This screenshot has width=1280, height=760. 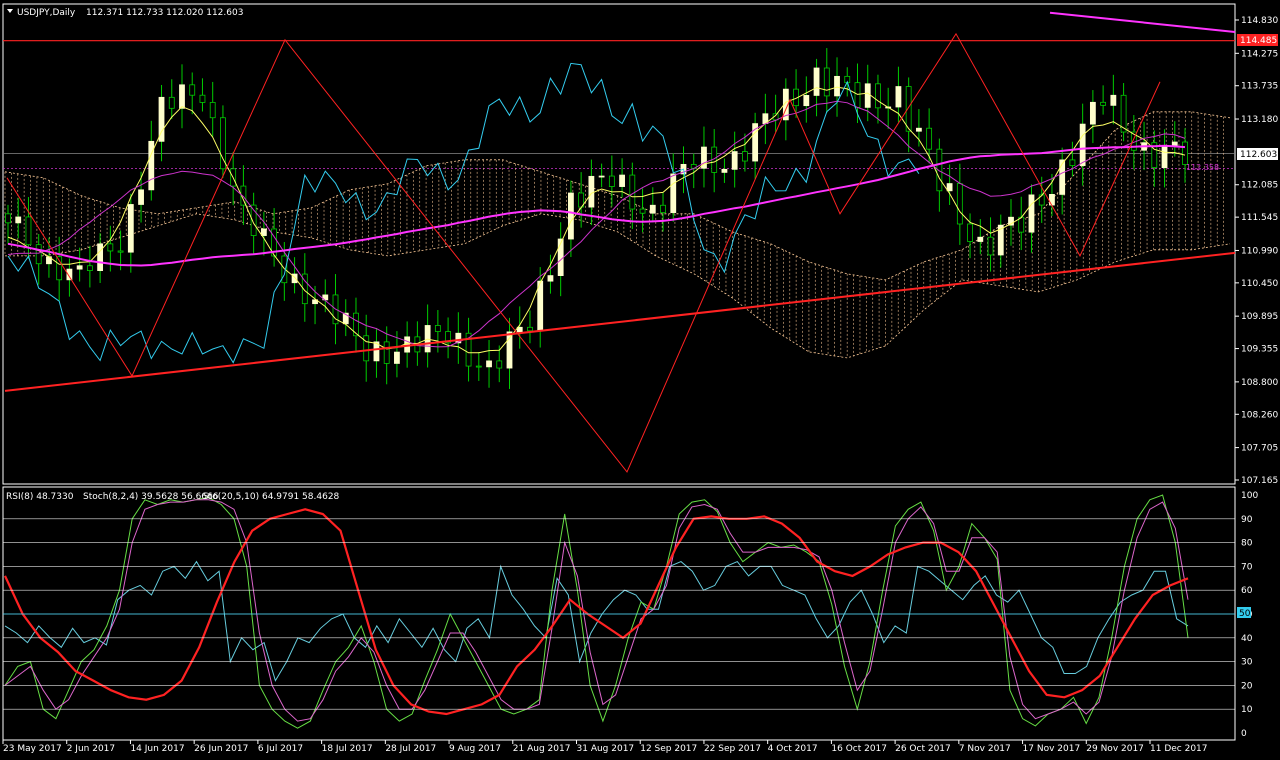 I want to click on symbol-label: USDJPY,Daily, so click(x=46, y=13).